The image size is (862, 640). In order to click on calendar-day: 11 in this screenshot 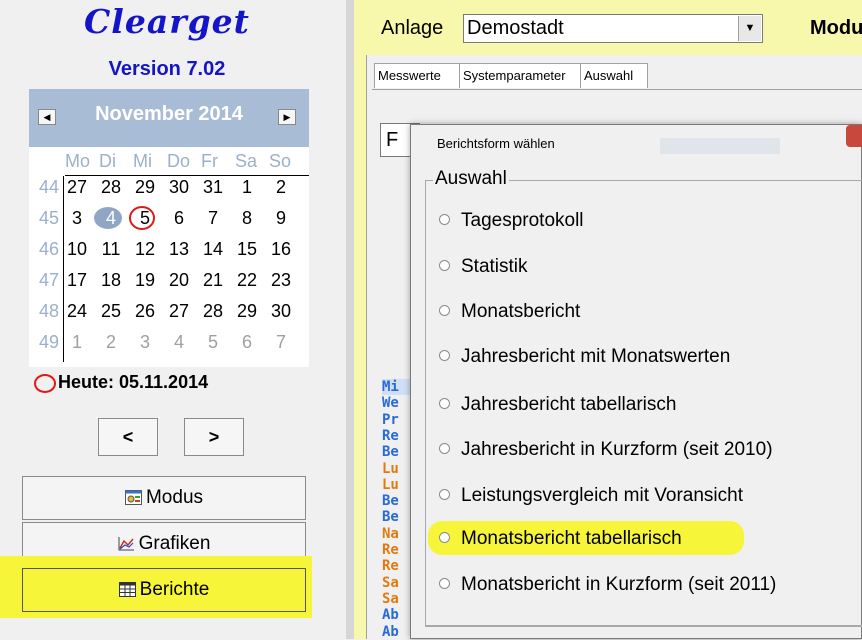, I will do `click(111, 249)`.